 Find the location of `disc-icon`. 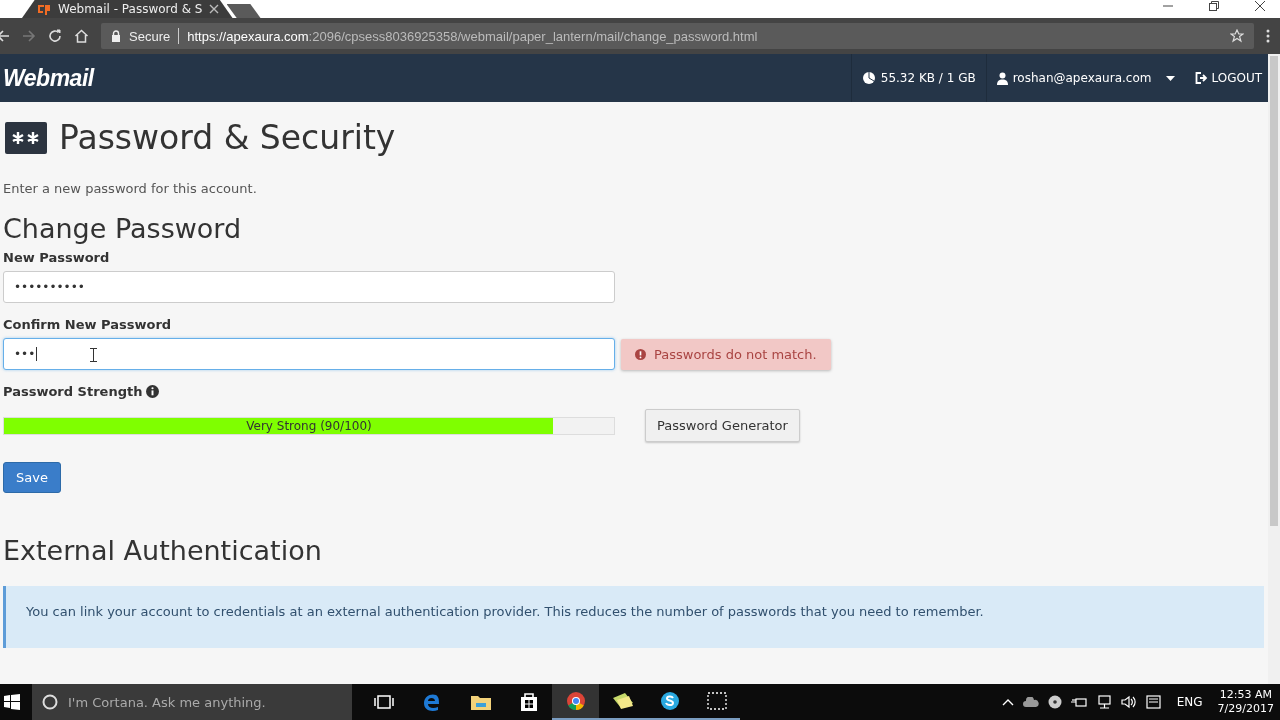

disc-icon is located at coordinates (1054, 702).